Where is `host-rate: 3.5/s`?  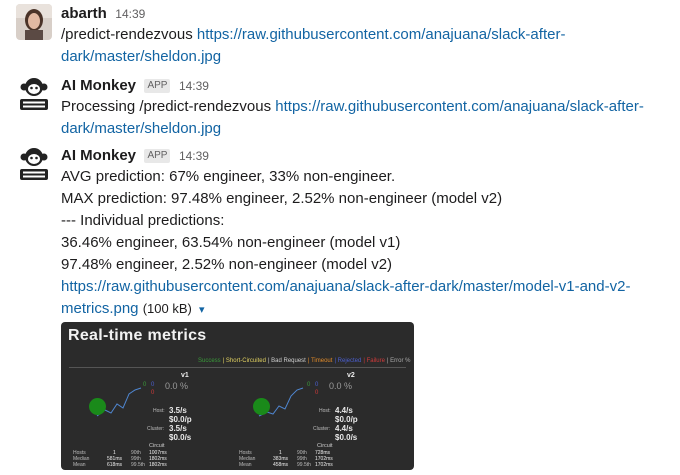
host-rate: 3.5/s is located at coordinates (178, 410).